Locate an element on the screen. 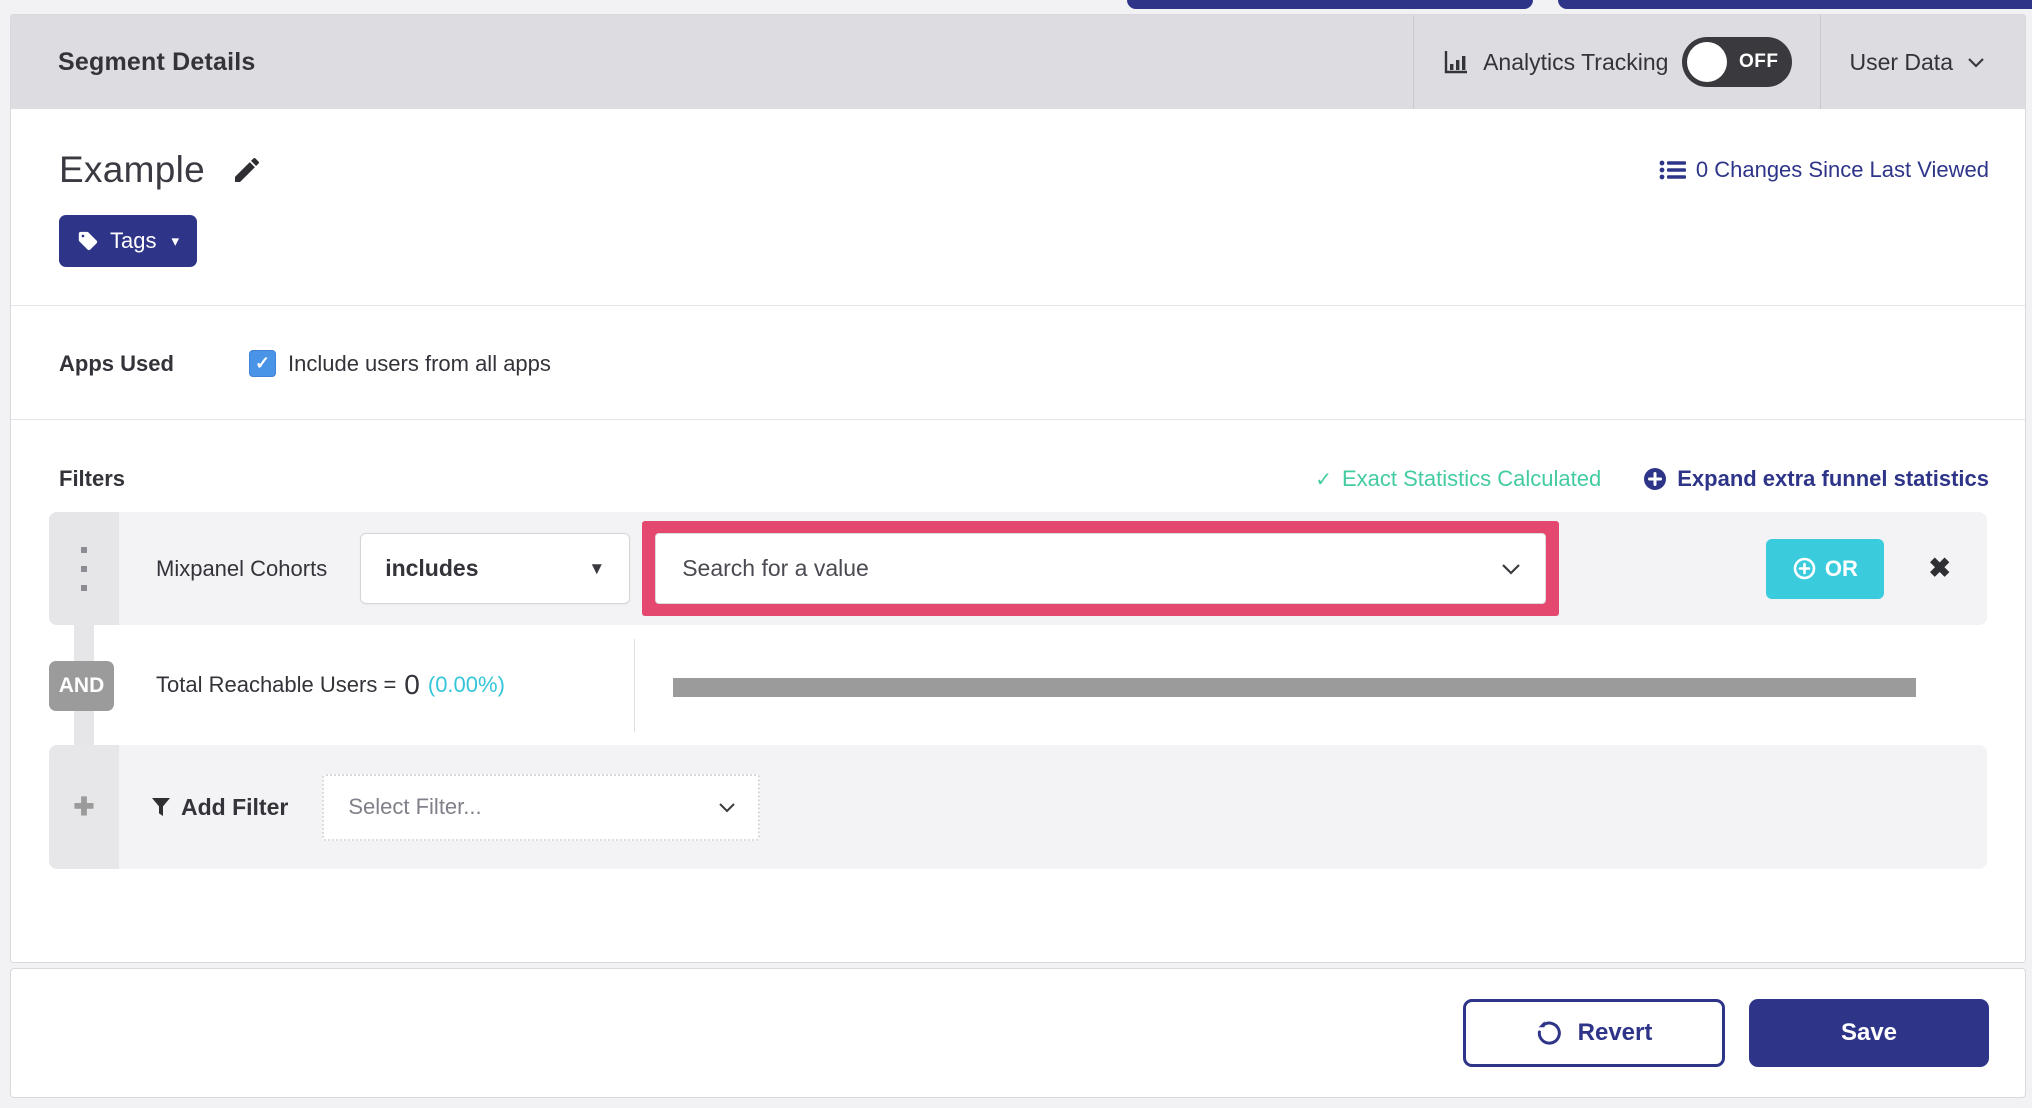 This screenshot has width=2032, height=1108. filters-title: Filters is located at coordinates (92, 478).